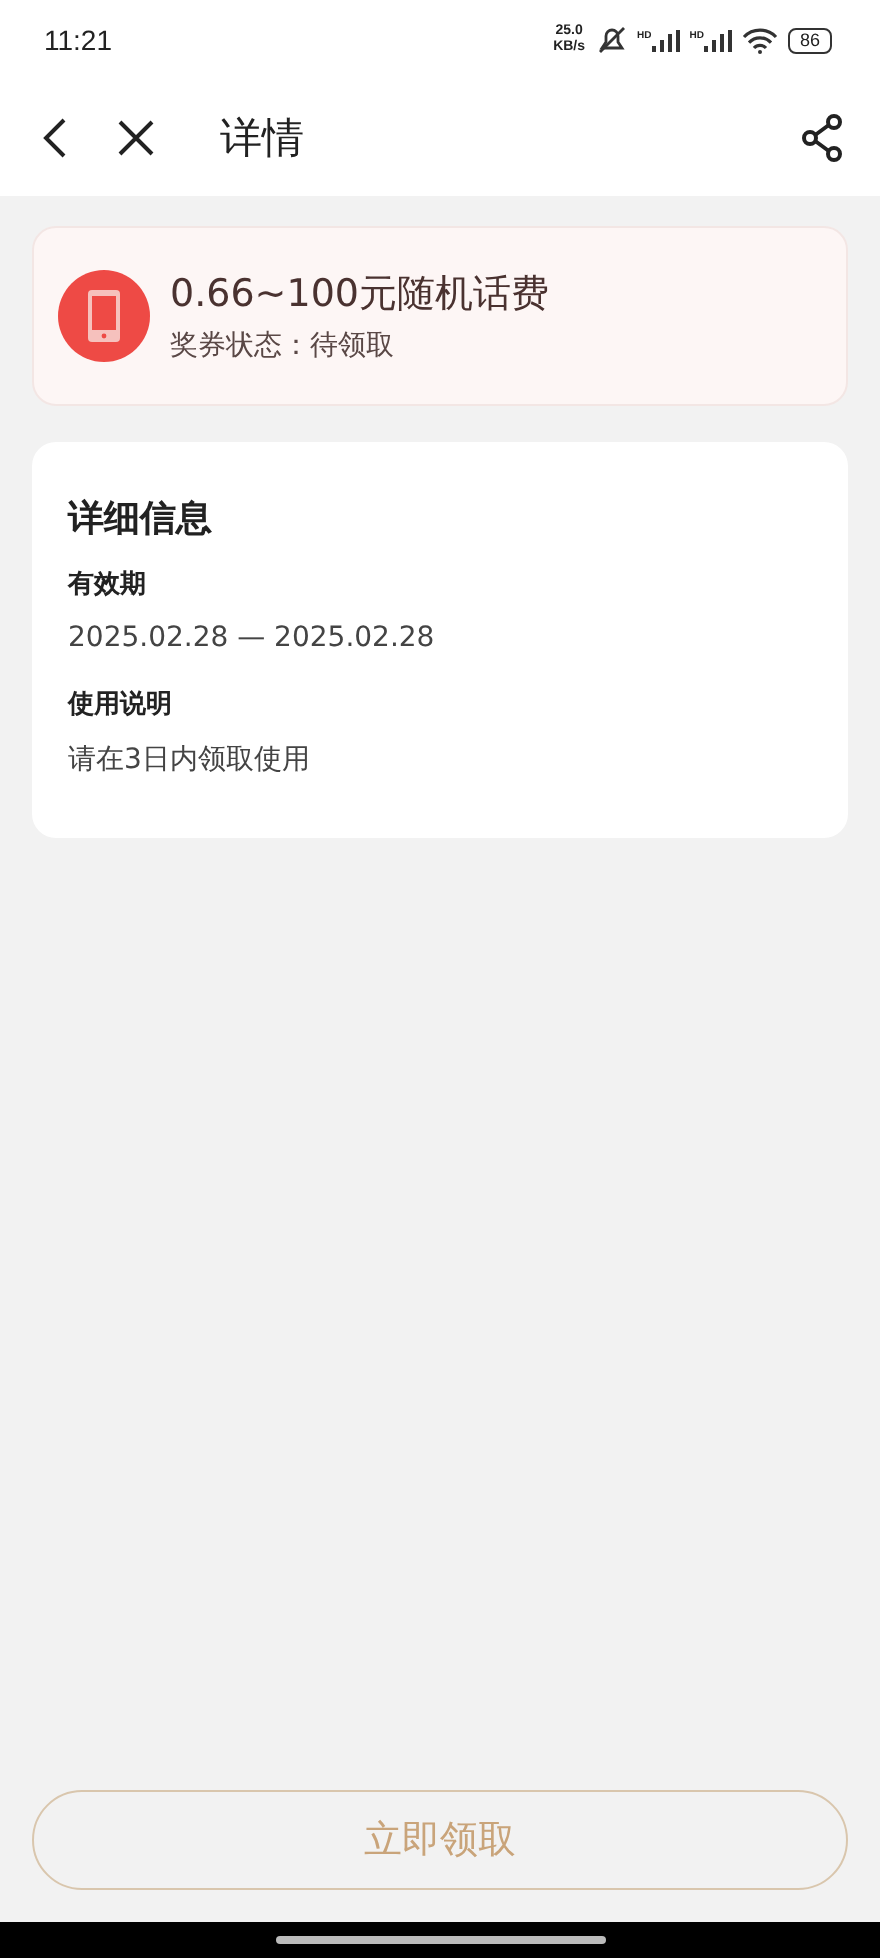 This screenshot has height=1958, width=880. Describe the element at coordinates (190, 760) in the screenshot. I see `field-value: 请在3日内领取使用` at that location.